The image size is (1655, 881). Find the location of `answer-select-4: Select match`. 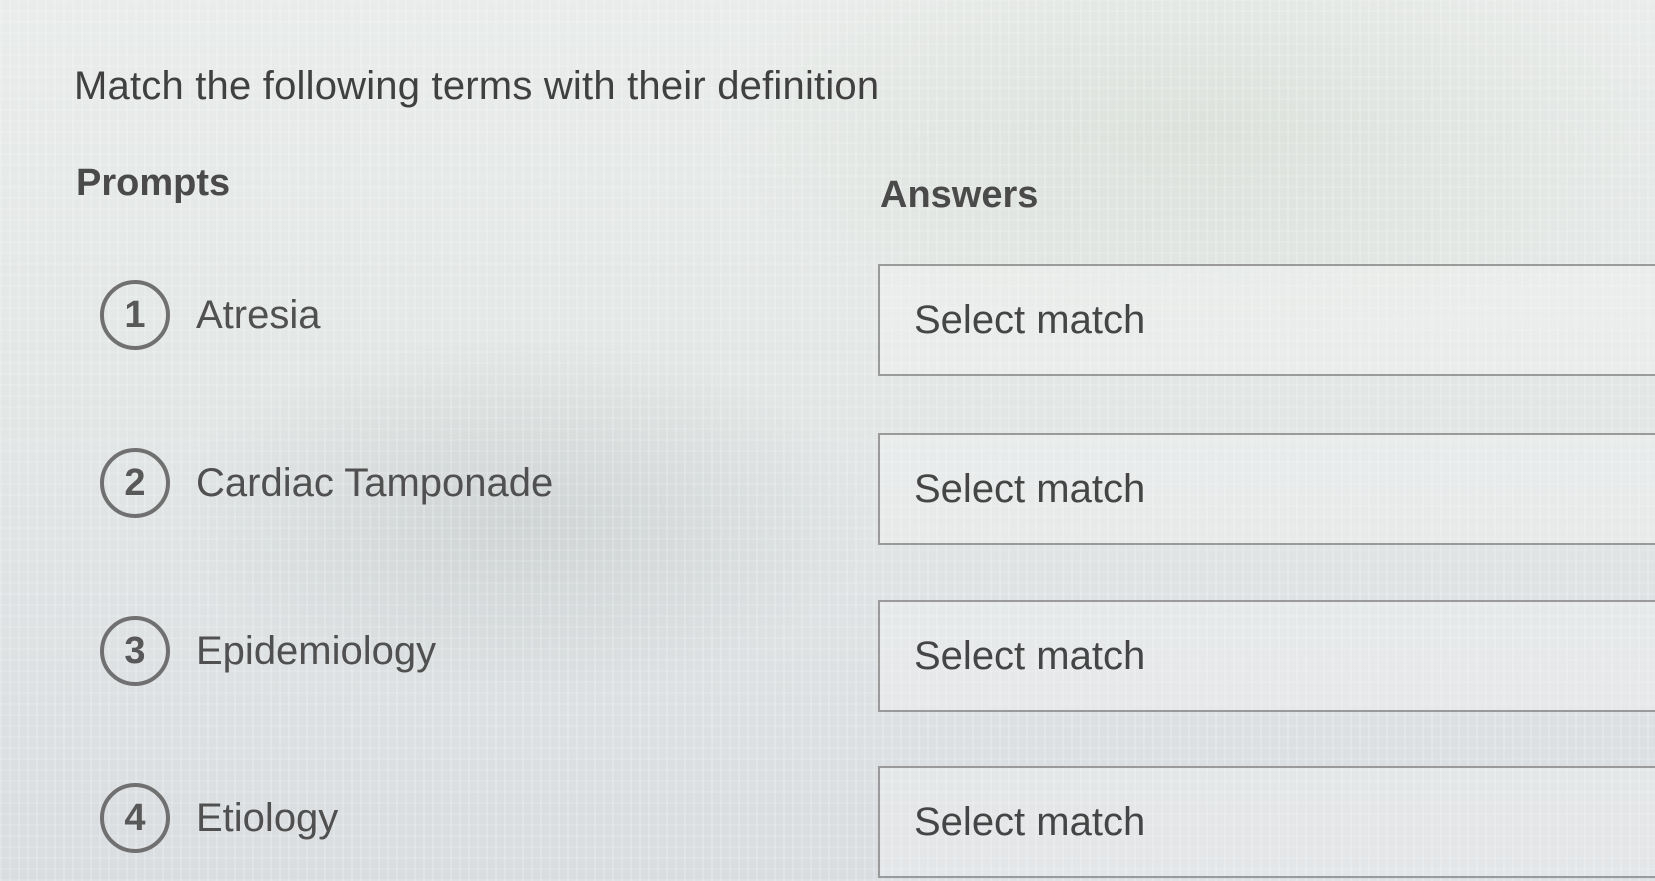

answer-select-4: Select match is located at coordinates (1266, 822).